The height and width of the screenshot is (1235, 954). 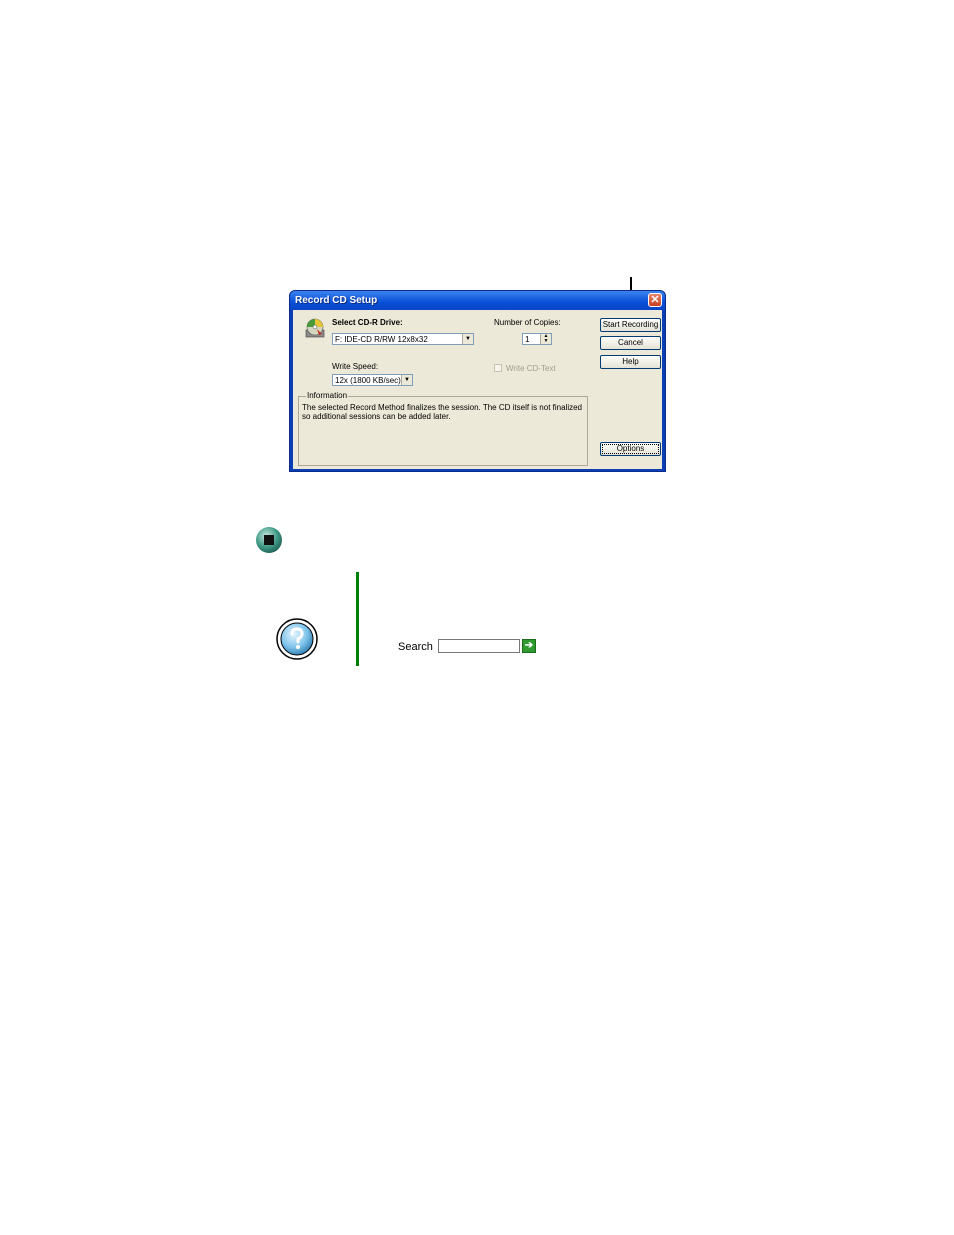 I want to click on spin-arrows-icon: ▲ ▼, so click(x=545, y=339).